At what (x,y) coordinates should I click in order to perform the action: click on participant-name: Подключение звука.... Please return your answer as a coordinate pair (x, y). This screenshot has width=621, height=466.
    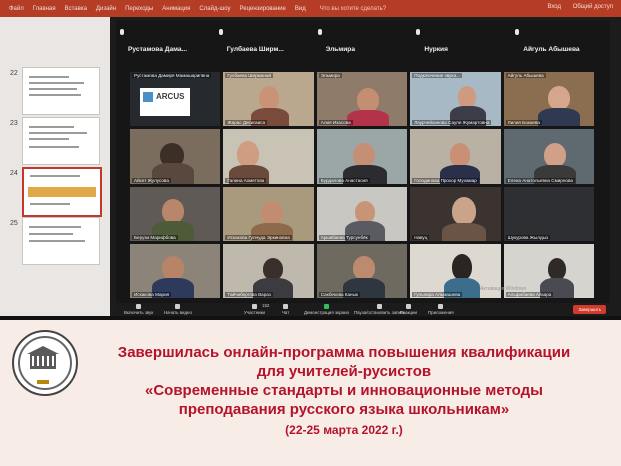
    Looking at the image, I should click on (437, 75).